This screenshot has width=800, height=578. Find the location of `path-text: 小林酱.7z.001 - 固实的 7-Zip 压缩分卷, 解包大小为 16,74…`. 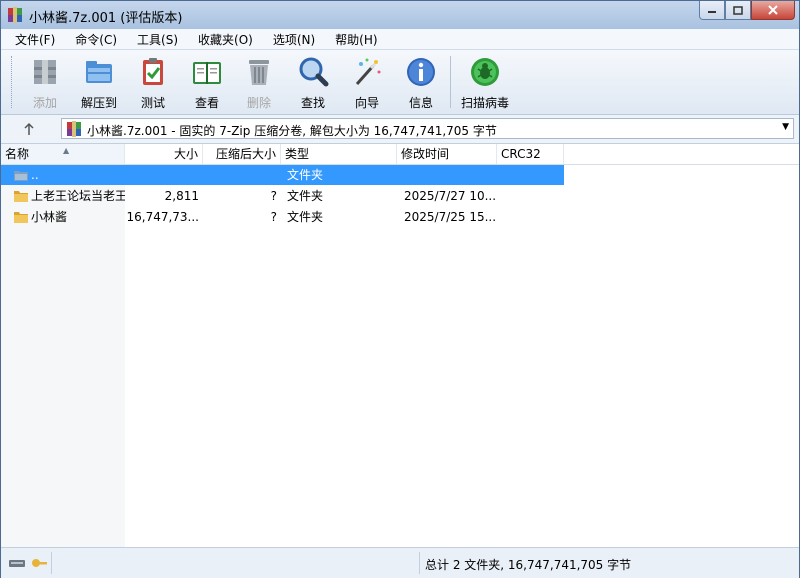

path-text: 小林酱.7z.001 - 固实的 7-Zip 压缩分卷, 解包大小为 16,74… is located at coordinates (292, 131).